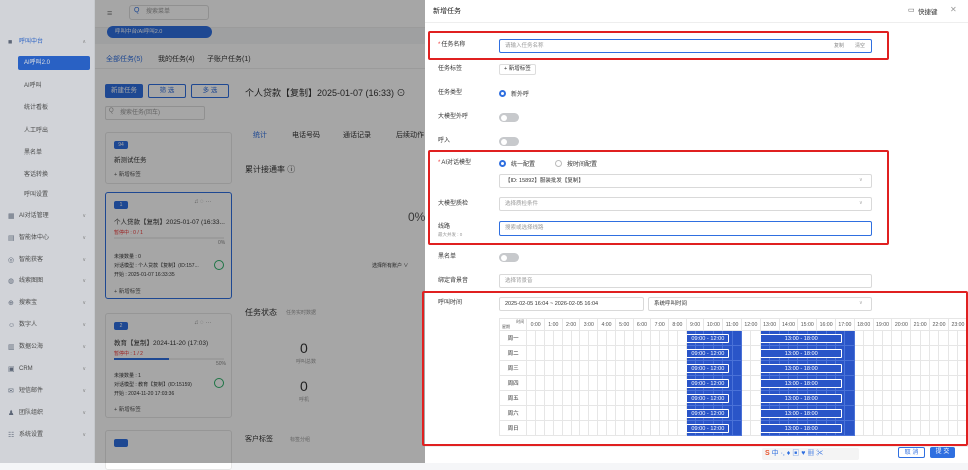  What do you see at coordinates (658, 45) in the screenshot?
I see `highlight-task-name` at bounding box center [658, 45].